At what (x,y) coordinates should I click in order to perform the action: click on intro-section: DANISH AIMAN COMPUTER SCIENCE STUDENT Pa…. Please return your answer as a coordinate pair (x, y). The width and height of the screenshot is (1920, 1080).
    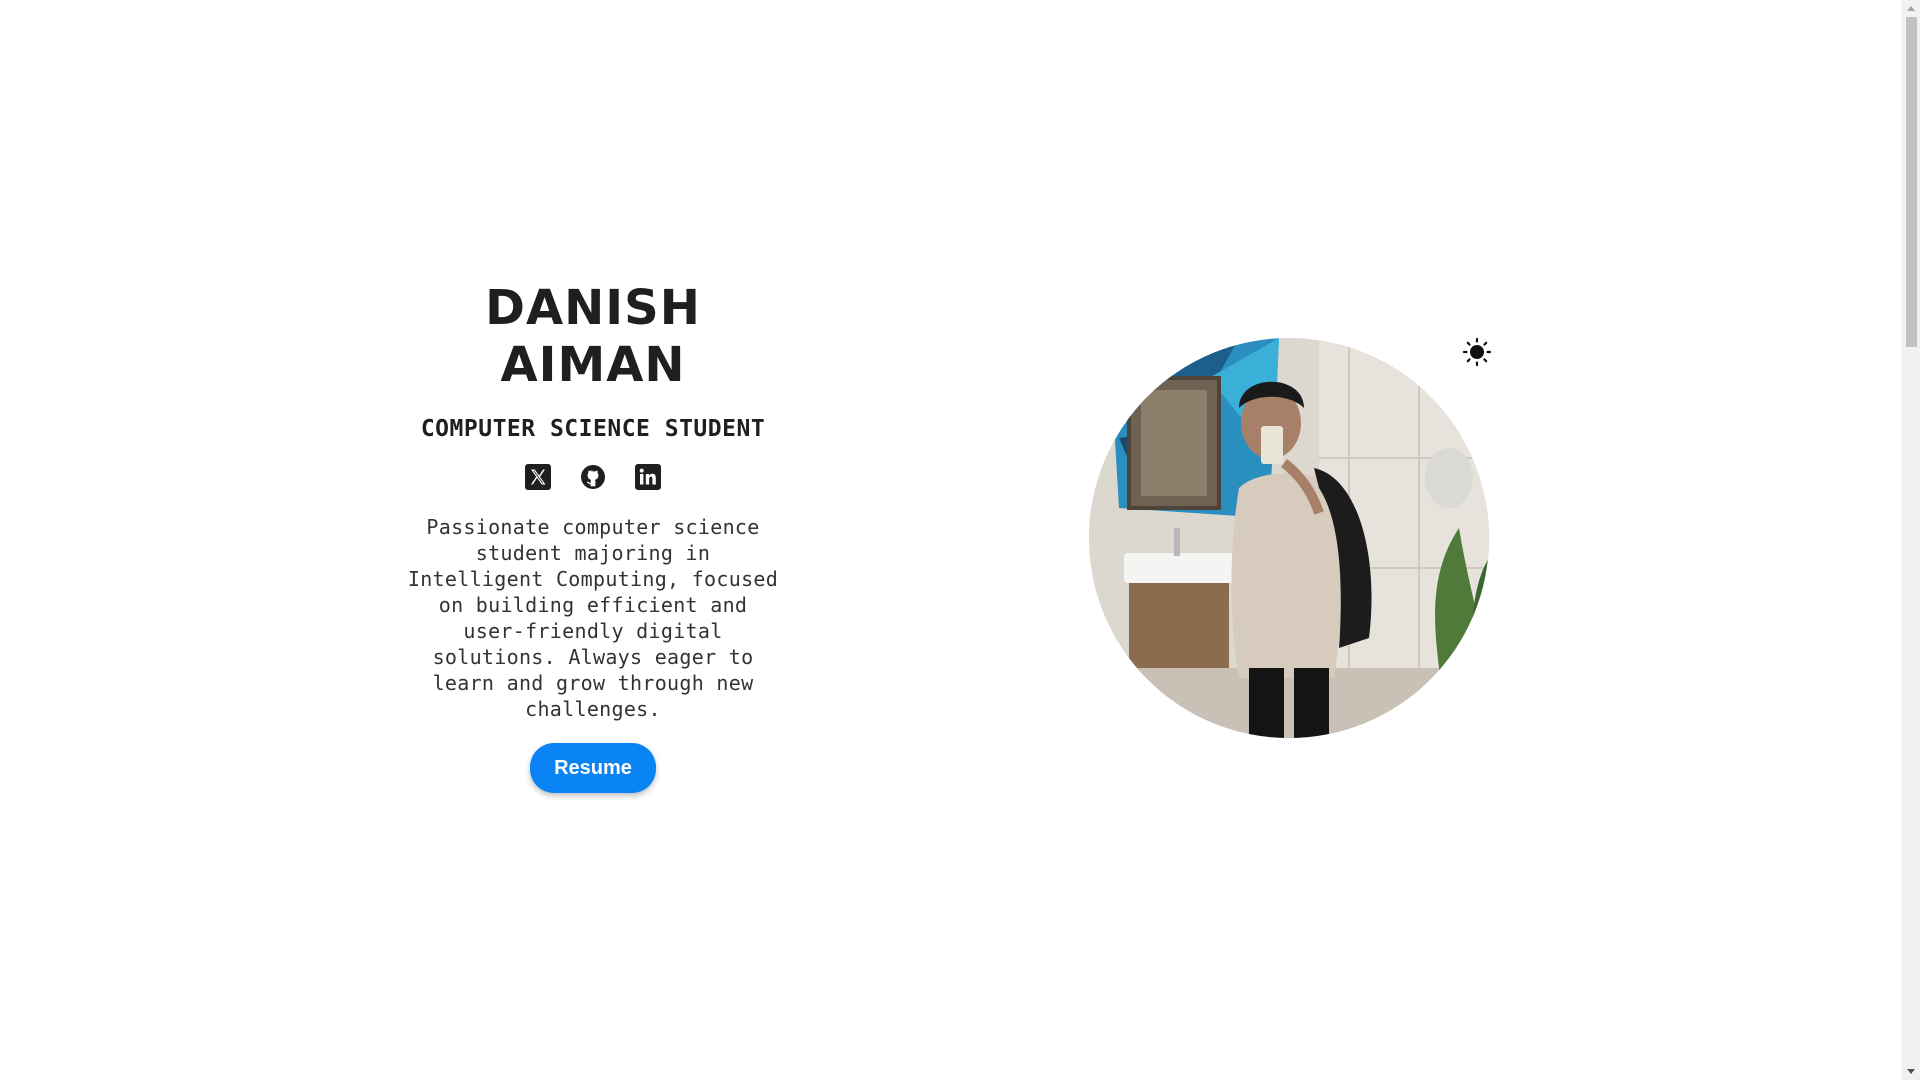
    Looking at the image, I should click on (593, 536).